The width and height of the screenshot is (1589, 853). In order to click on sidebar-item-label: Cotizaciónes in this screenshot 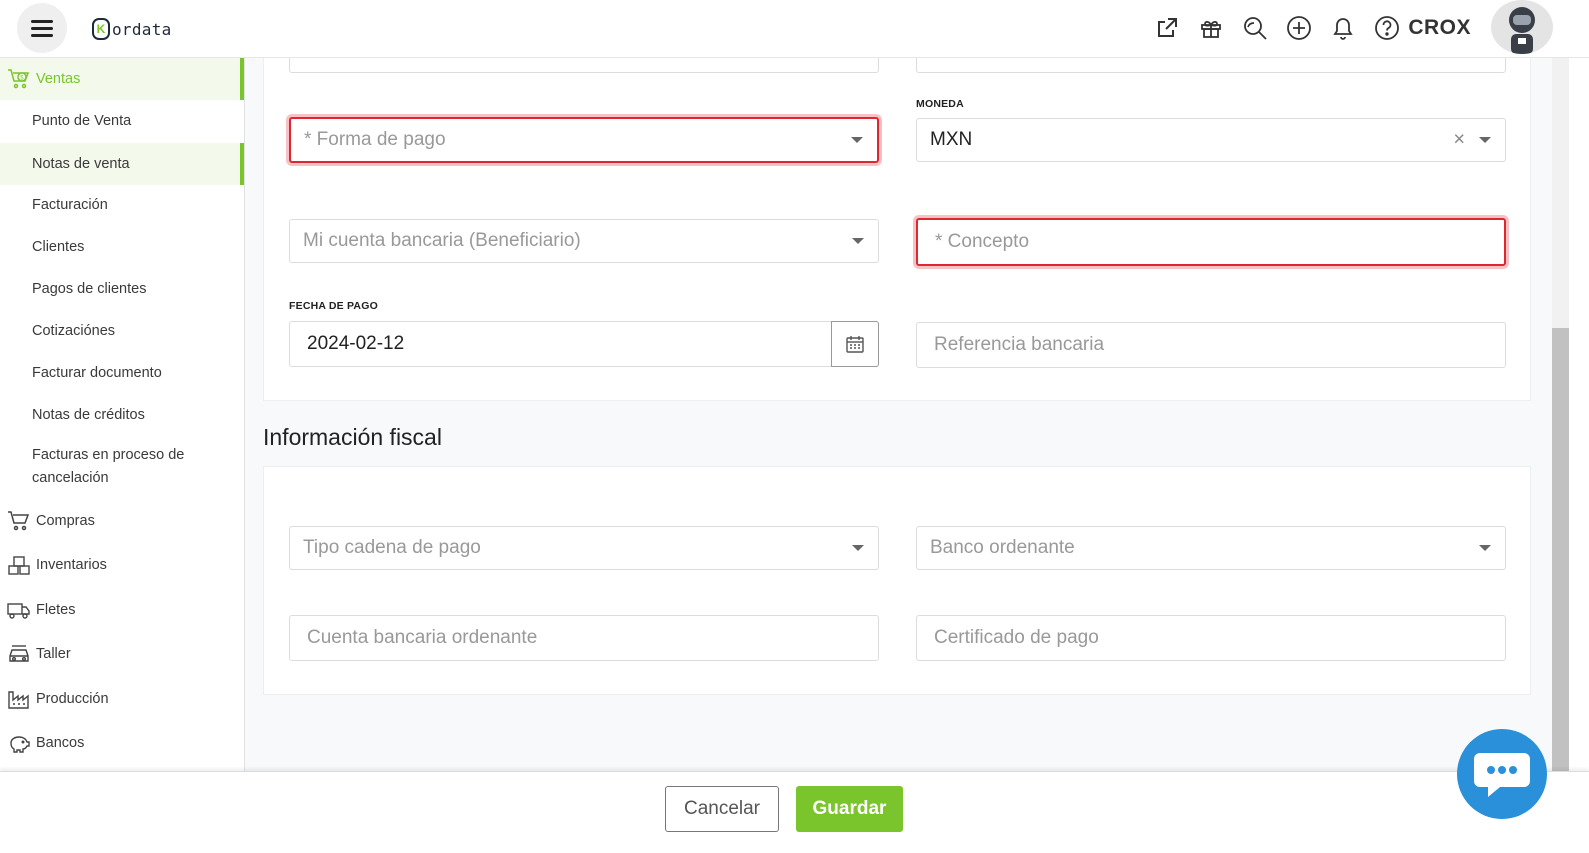, I will do `click(74, 331)`.